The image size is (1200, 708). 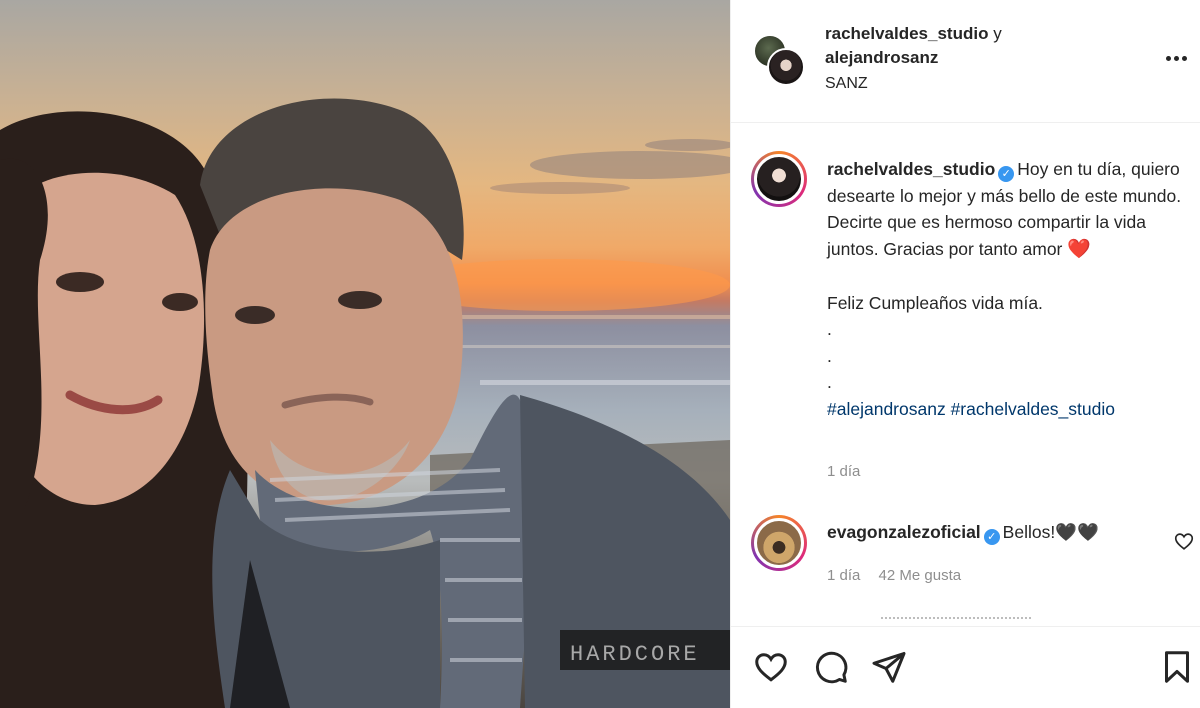 I want to click on partial-comment-divider, so click(x=956, y=620).